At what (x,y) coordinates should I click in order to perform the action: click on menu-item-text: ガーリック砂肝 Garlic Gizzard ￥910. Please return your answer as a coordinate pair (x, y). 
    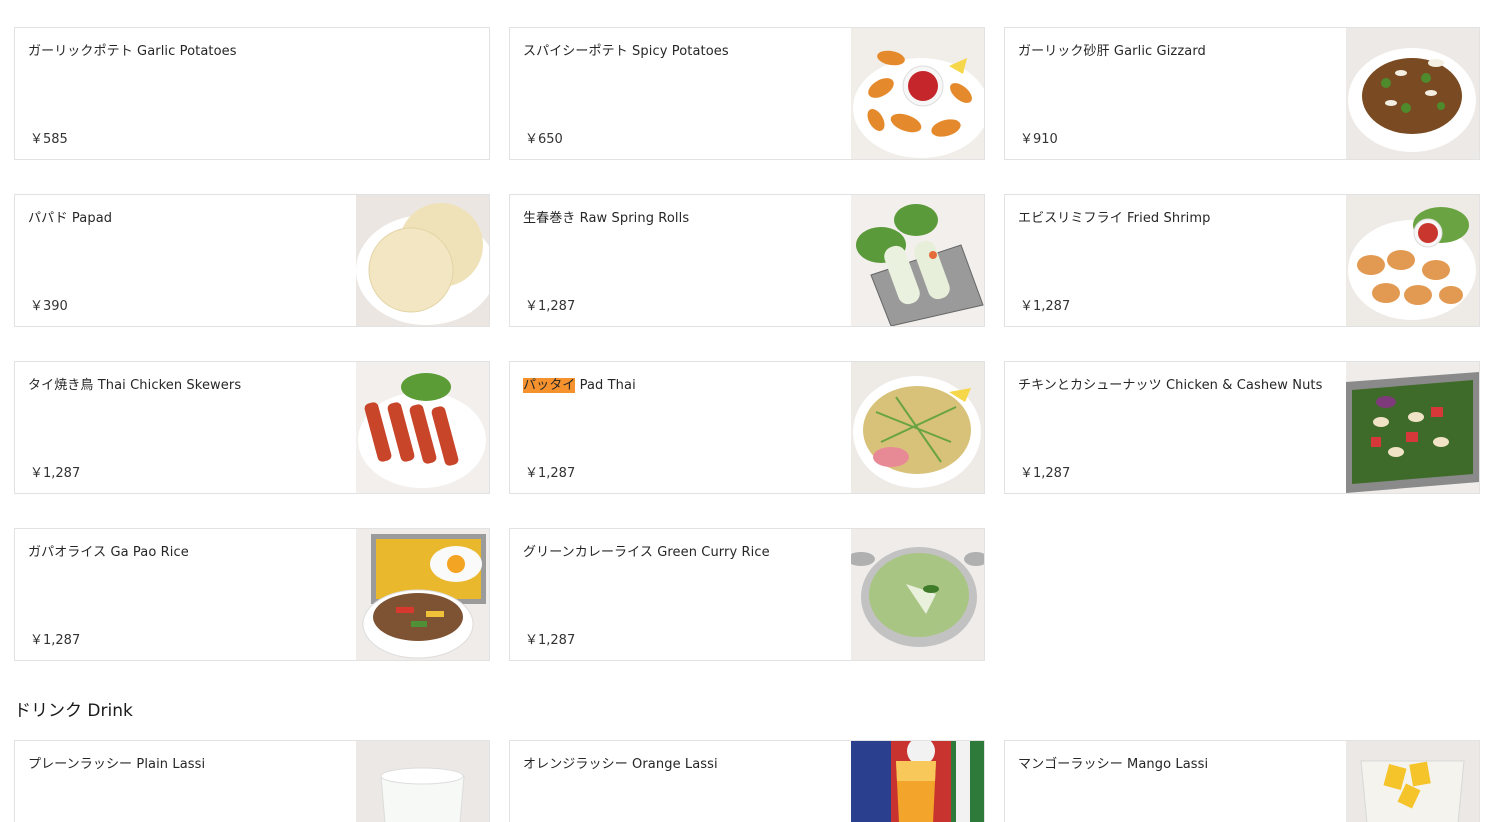
    Looking at the image, I should click on (1175, 93).